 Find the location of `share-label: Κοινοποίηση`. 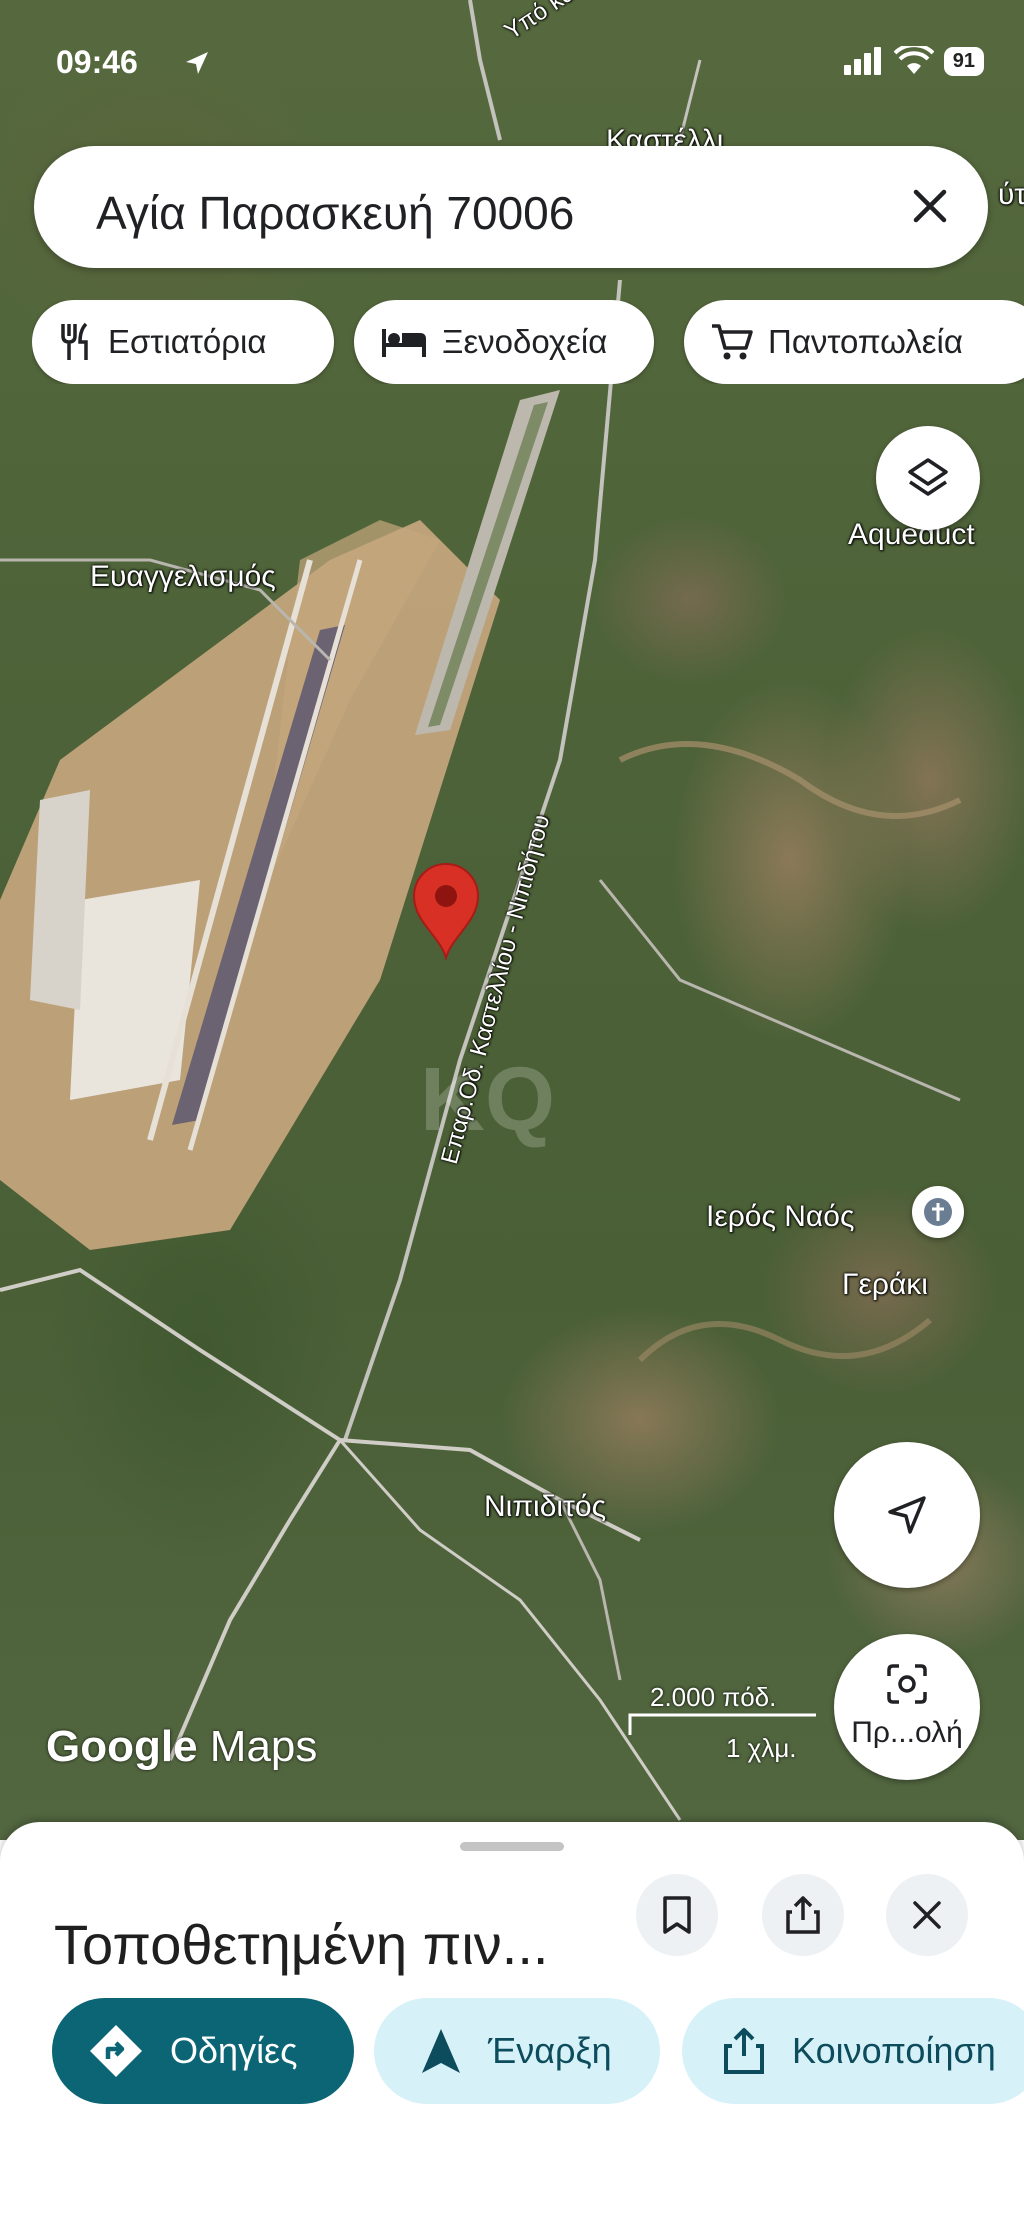

share-label: Κοινοποίηση is located at coordinates (894, 2050).